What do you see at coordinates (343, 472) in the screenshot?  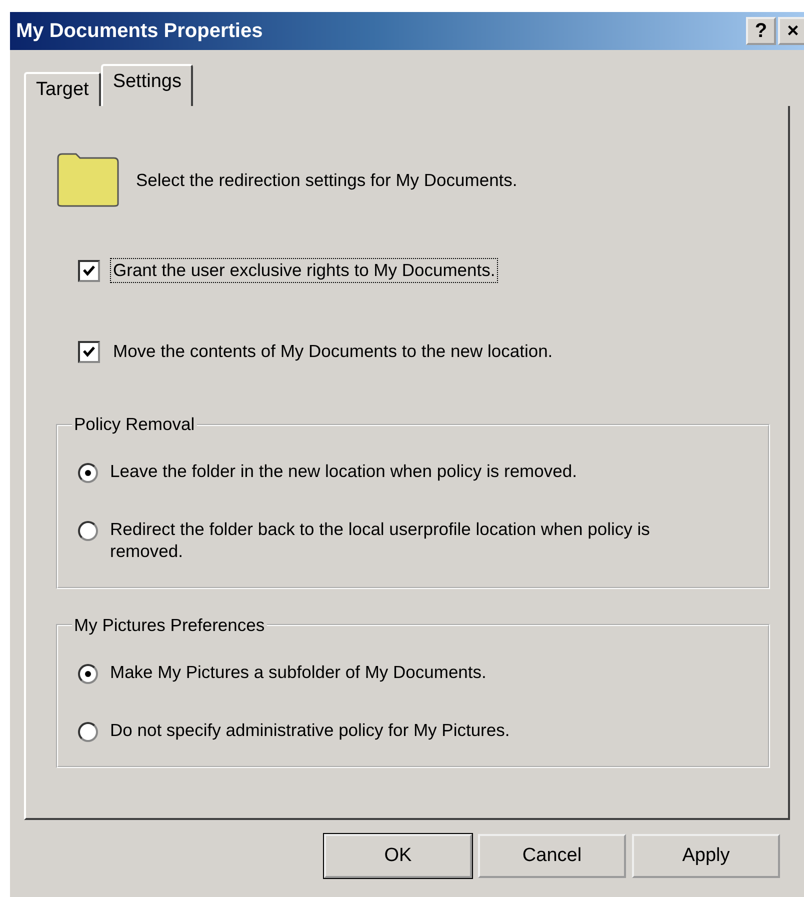 I see `radio-label: Leave the folder in the new location when policy is removed.` at bounding box center [343, 472].